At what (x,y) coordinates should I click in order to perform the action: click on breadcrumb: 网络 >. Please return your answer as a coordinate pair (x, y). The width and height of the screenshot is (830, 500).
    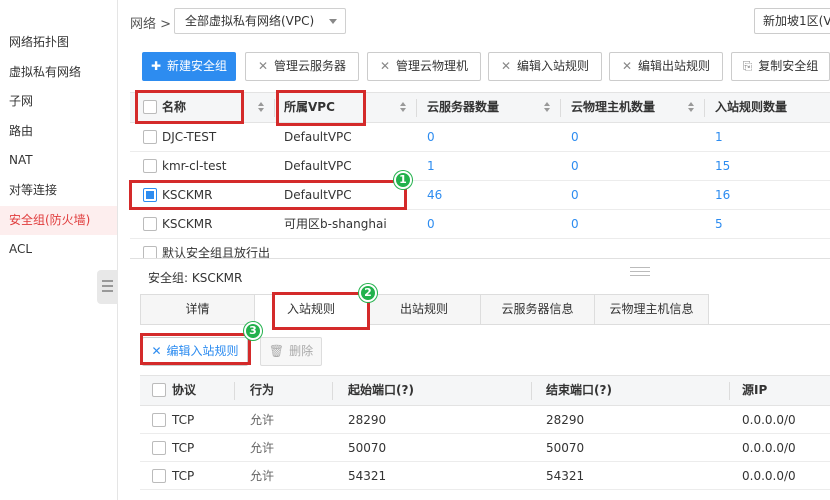
    Looking at the image, I should click on (150, 22).